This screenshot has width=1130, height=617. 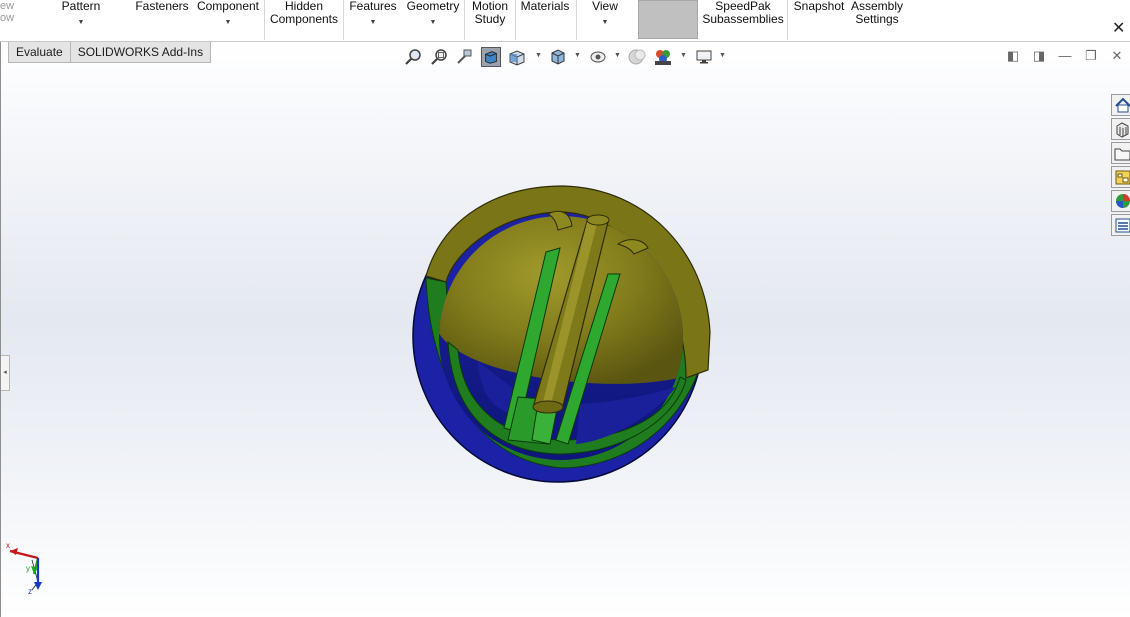 I want to click on dock-left-icon: ◧, so click(x=1013, y=56).